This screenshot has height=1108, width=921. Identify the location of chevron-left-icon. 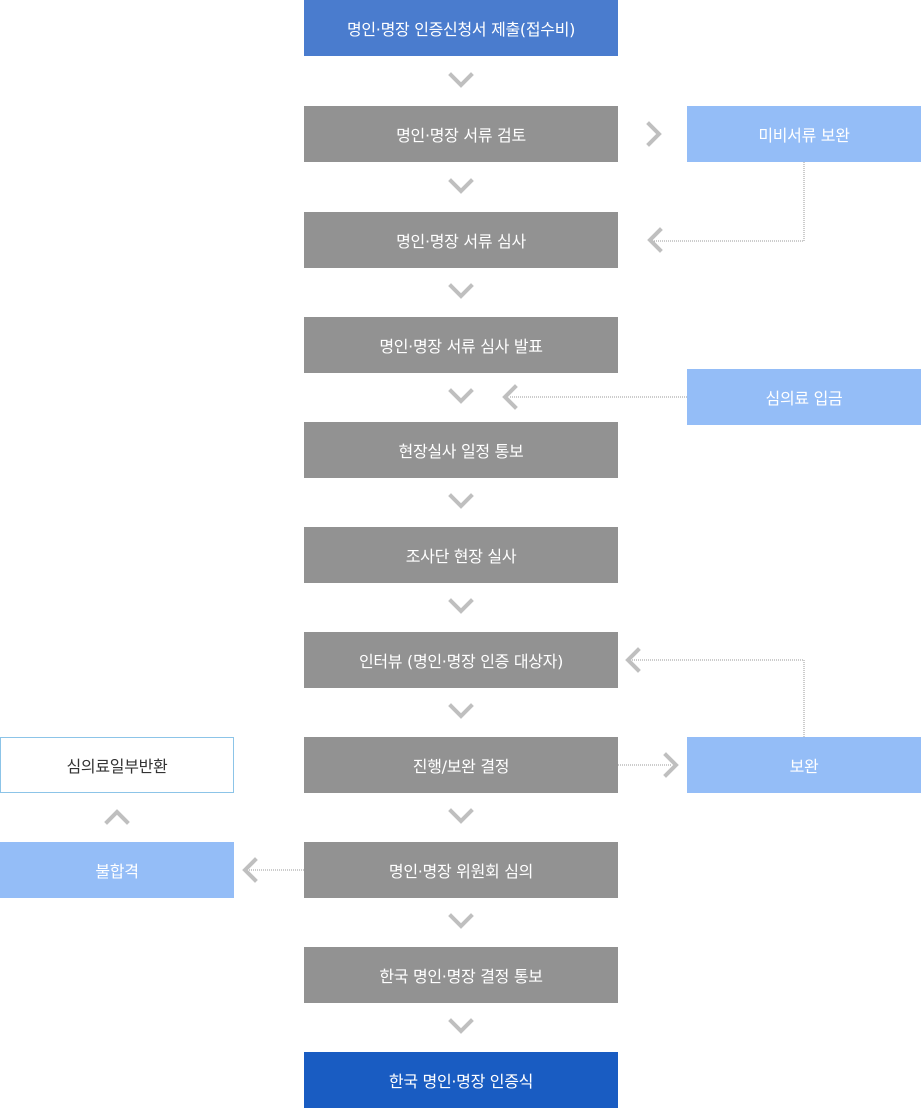
(655, 240).